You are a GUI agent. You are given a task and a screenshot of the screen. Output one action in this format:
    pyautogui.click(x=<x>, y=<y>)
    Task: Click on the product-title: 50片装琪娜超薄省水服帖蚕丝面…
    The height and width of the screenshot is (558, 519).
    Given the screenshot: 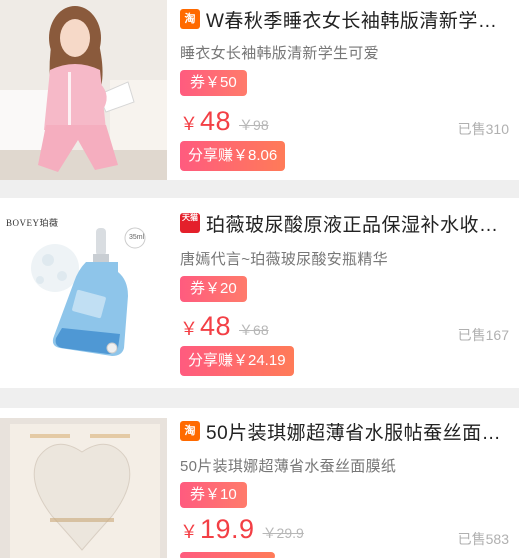 What is the action you would take?
    pyautogui.click(x=357, y=431)
    